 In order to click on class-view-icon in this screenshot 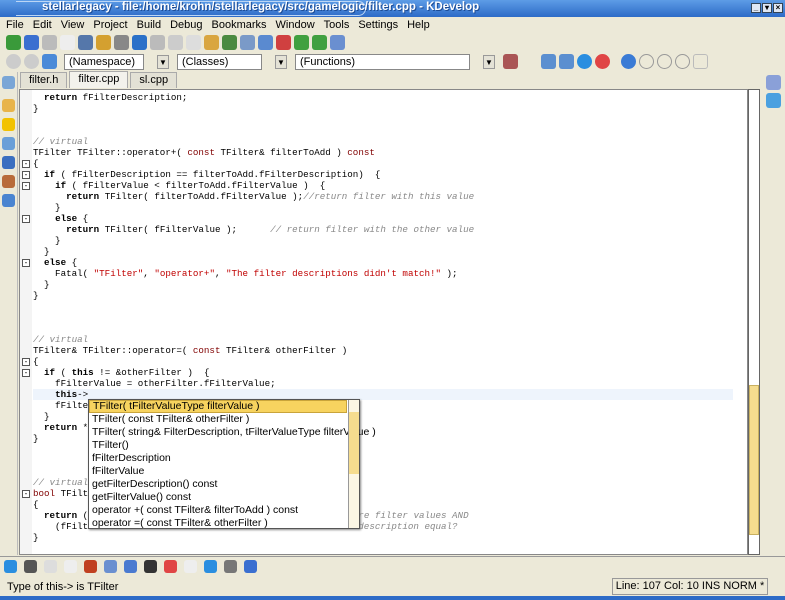, I will do `click(8, 143)`.